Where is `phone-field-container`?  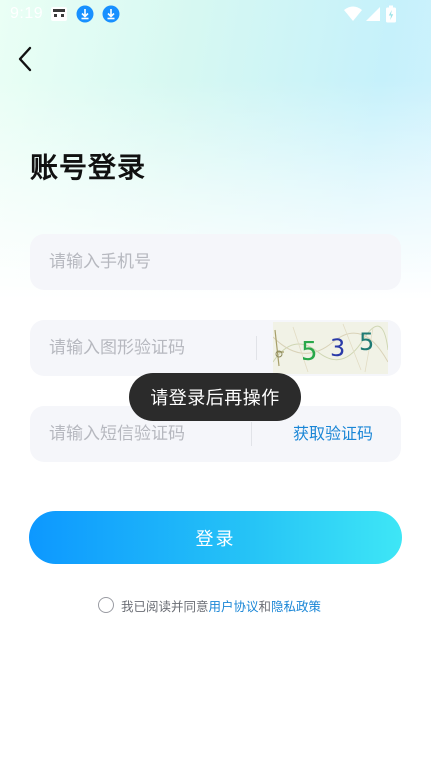 phone-field-container is located at coordinates (215, 262).